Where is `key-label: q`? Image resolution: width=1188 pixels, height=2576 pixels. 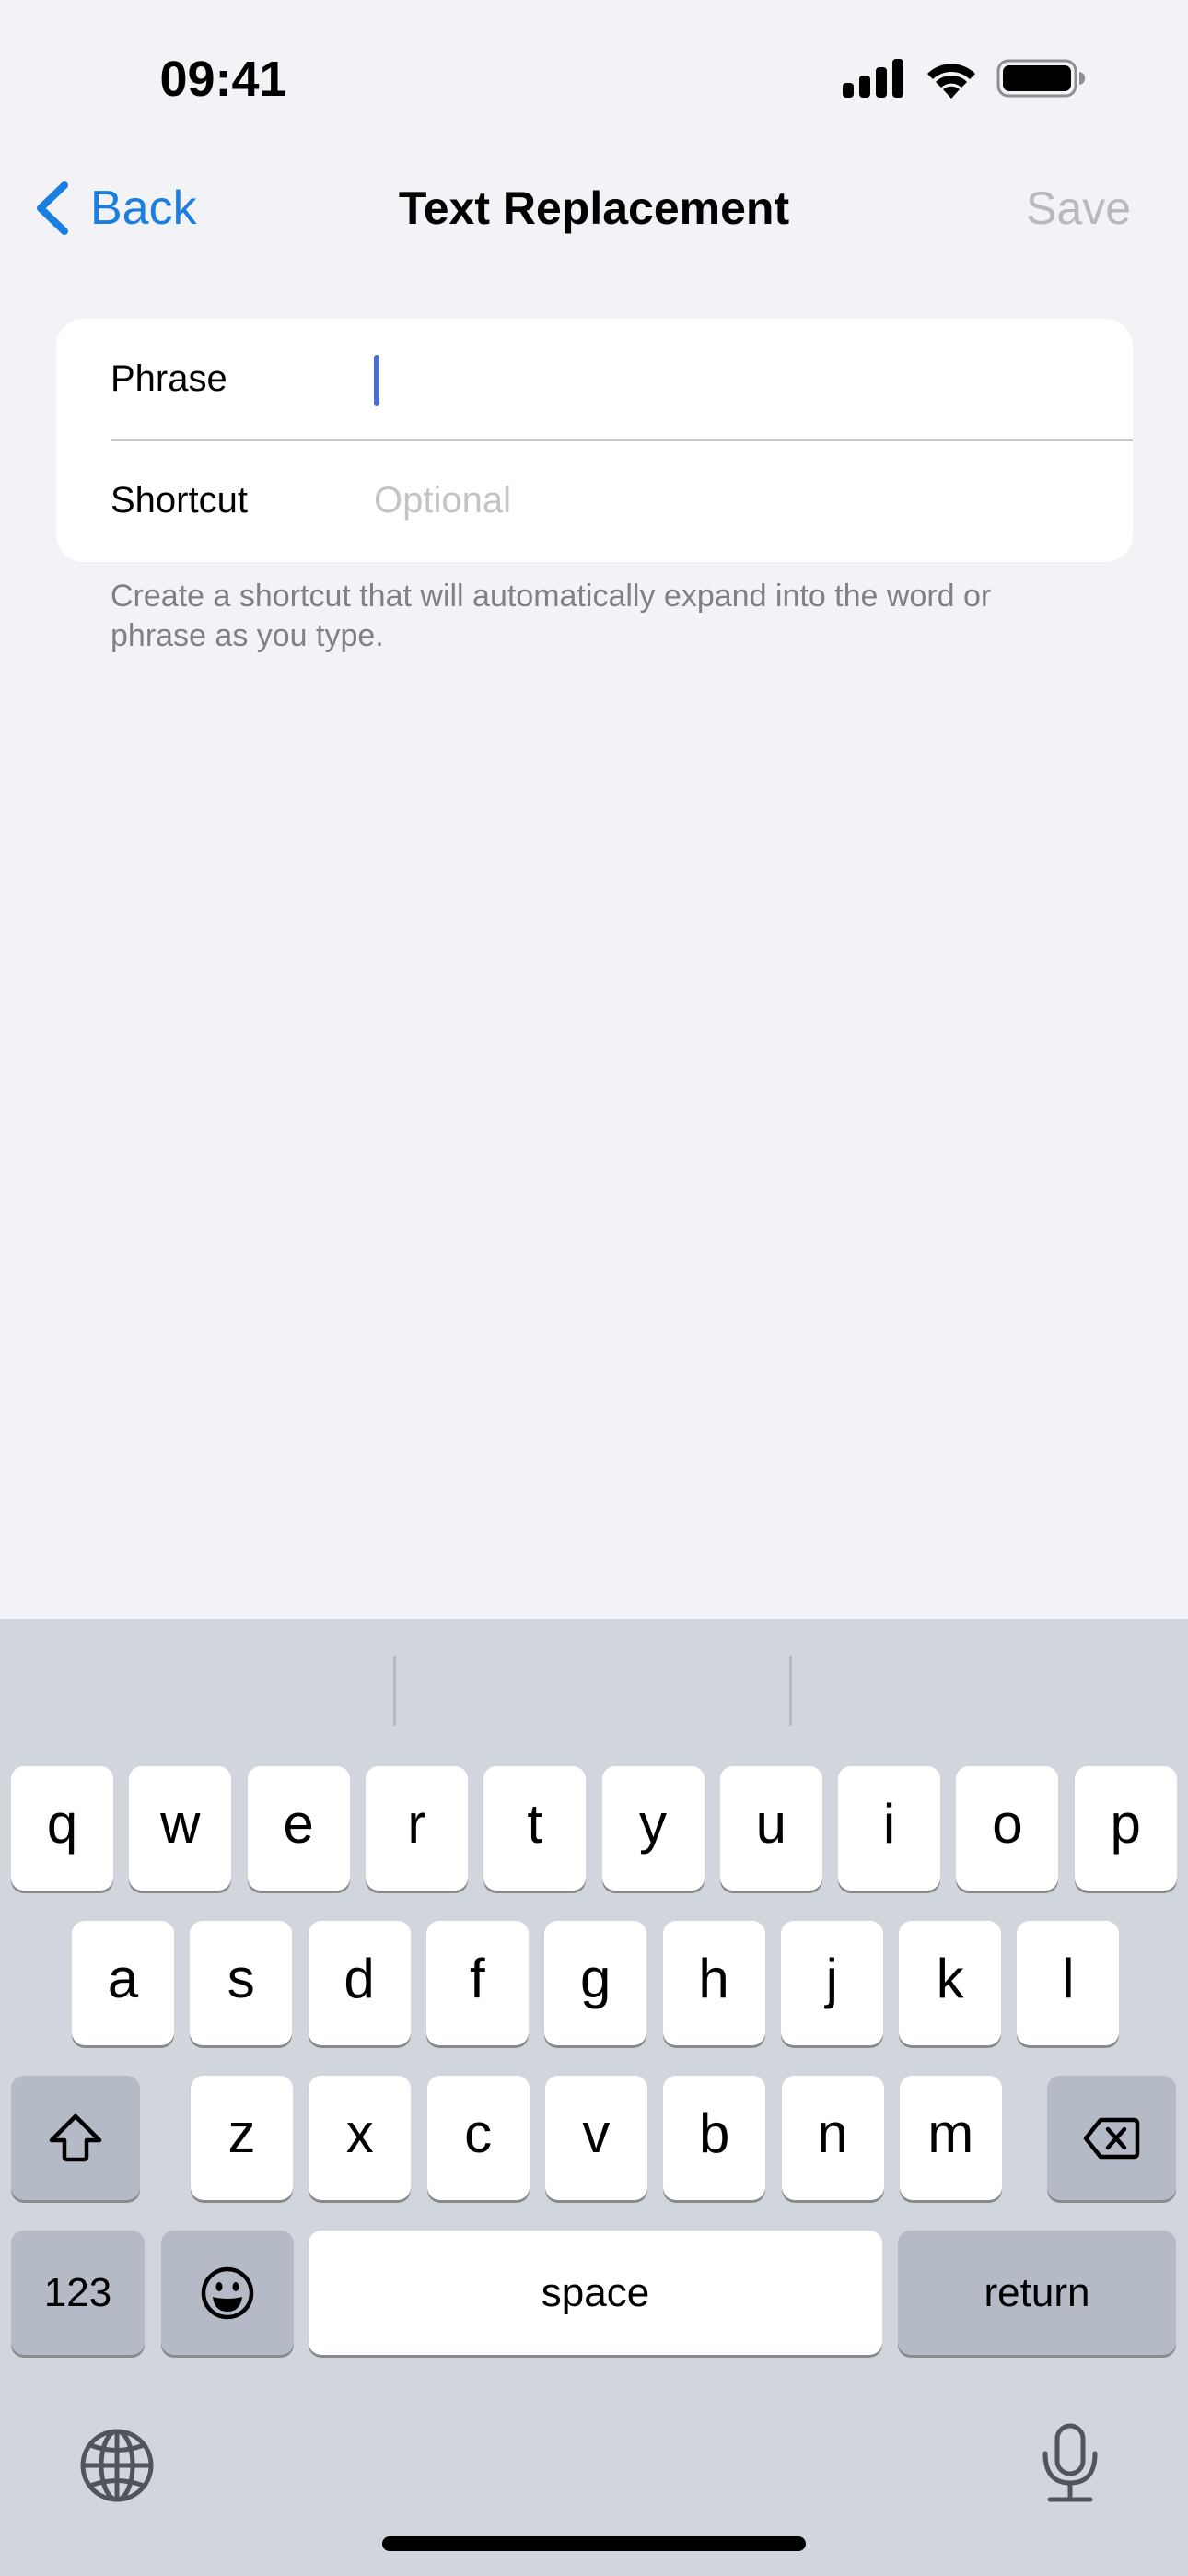 key-label: q is located at coordinates (62, 1823).